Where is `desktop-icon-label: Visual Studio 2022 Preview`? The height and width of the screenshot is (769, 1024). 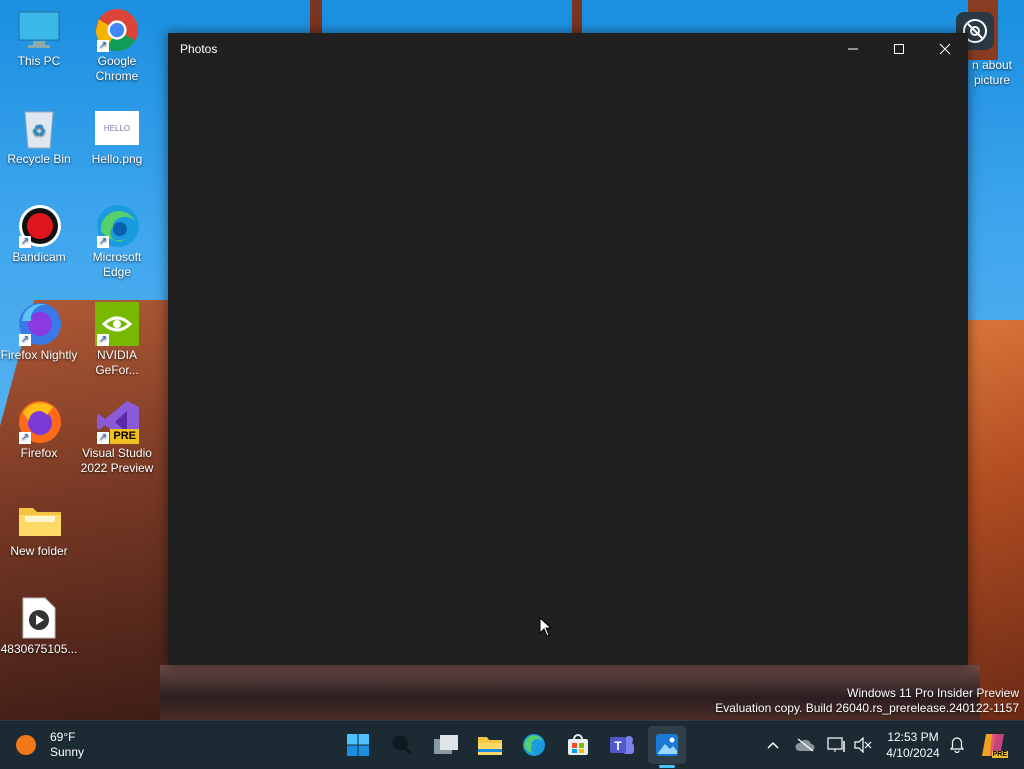 desktop-icon-label: Visual Studio 2022 Preview is located at coordinates (117, 460).